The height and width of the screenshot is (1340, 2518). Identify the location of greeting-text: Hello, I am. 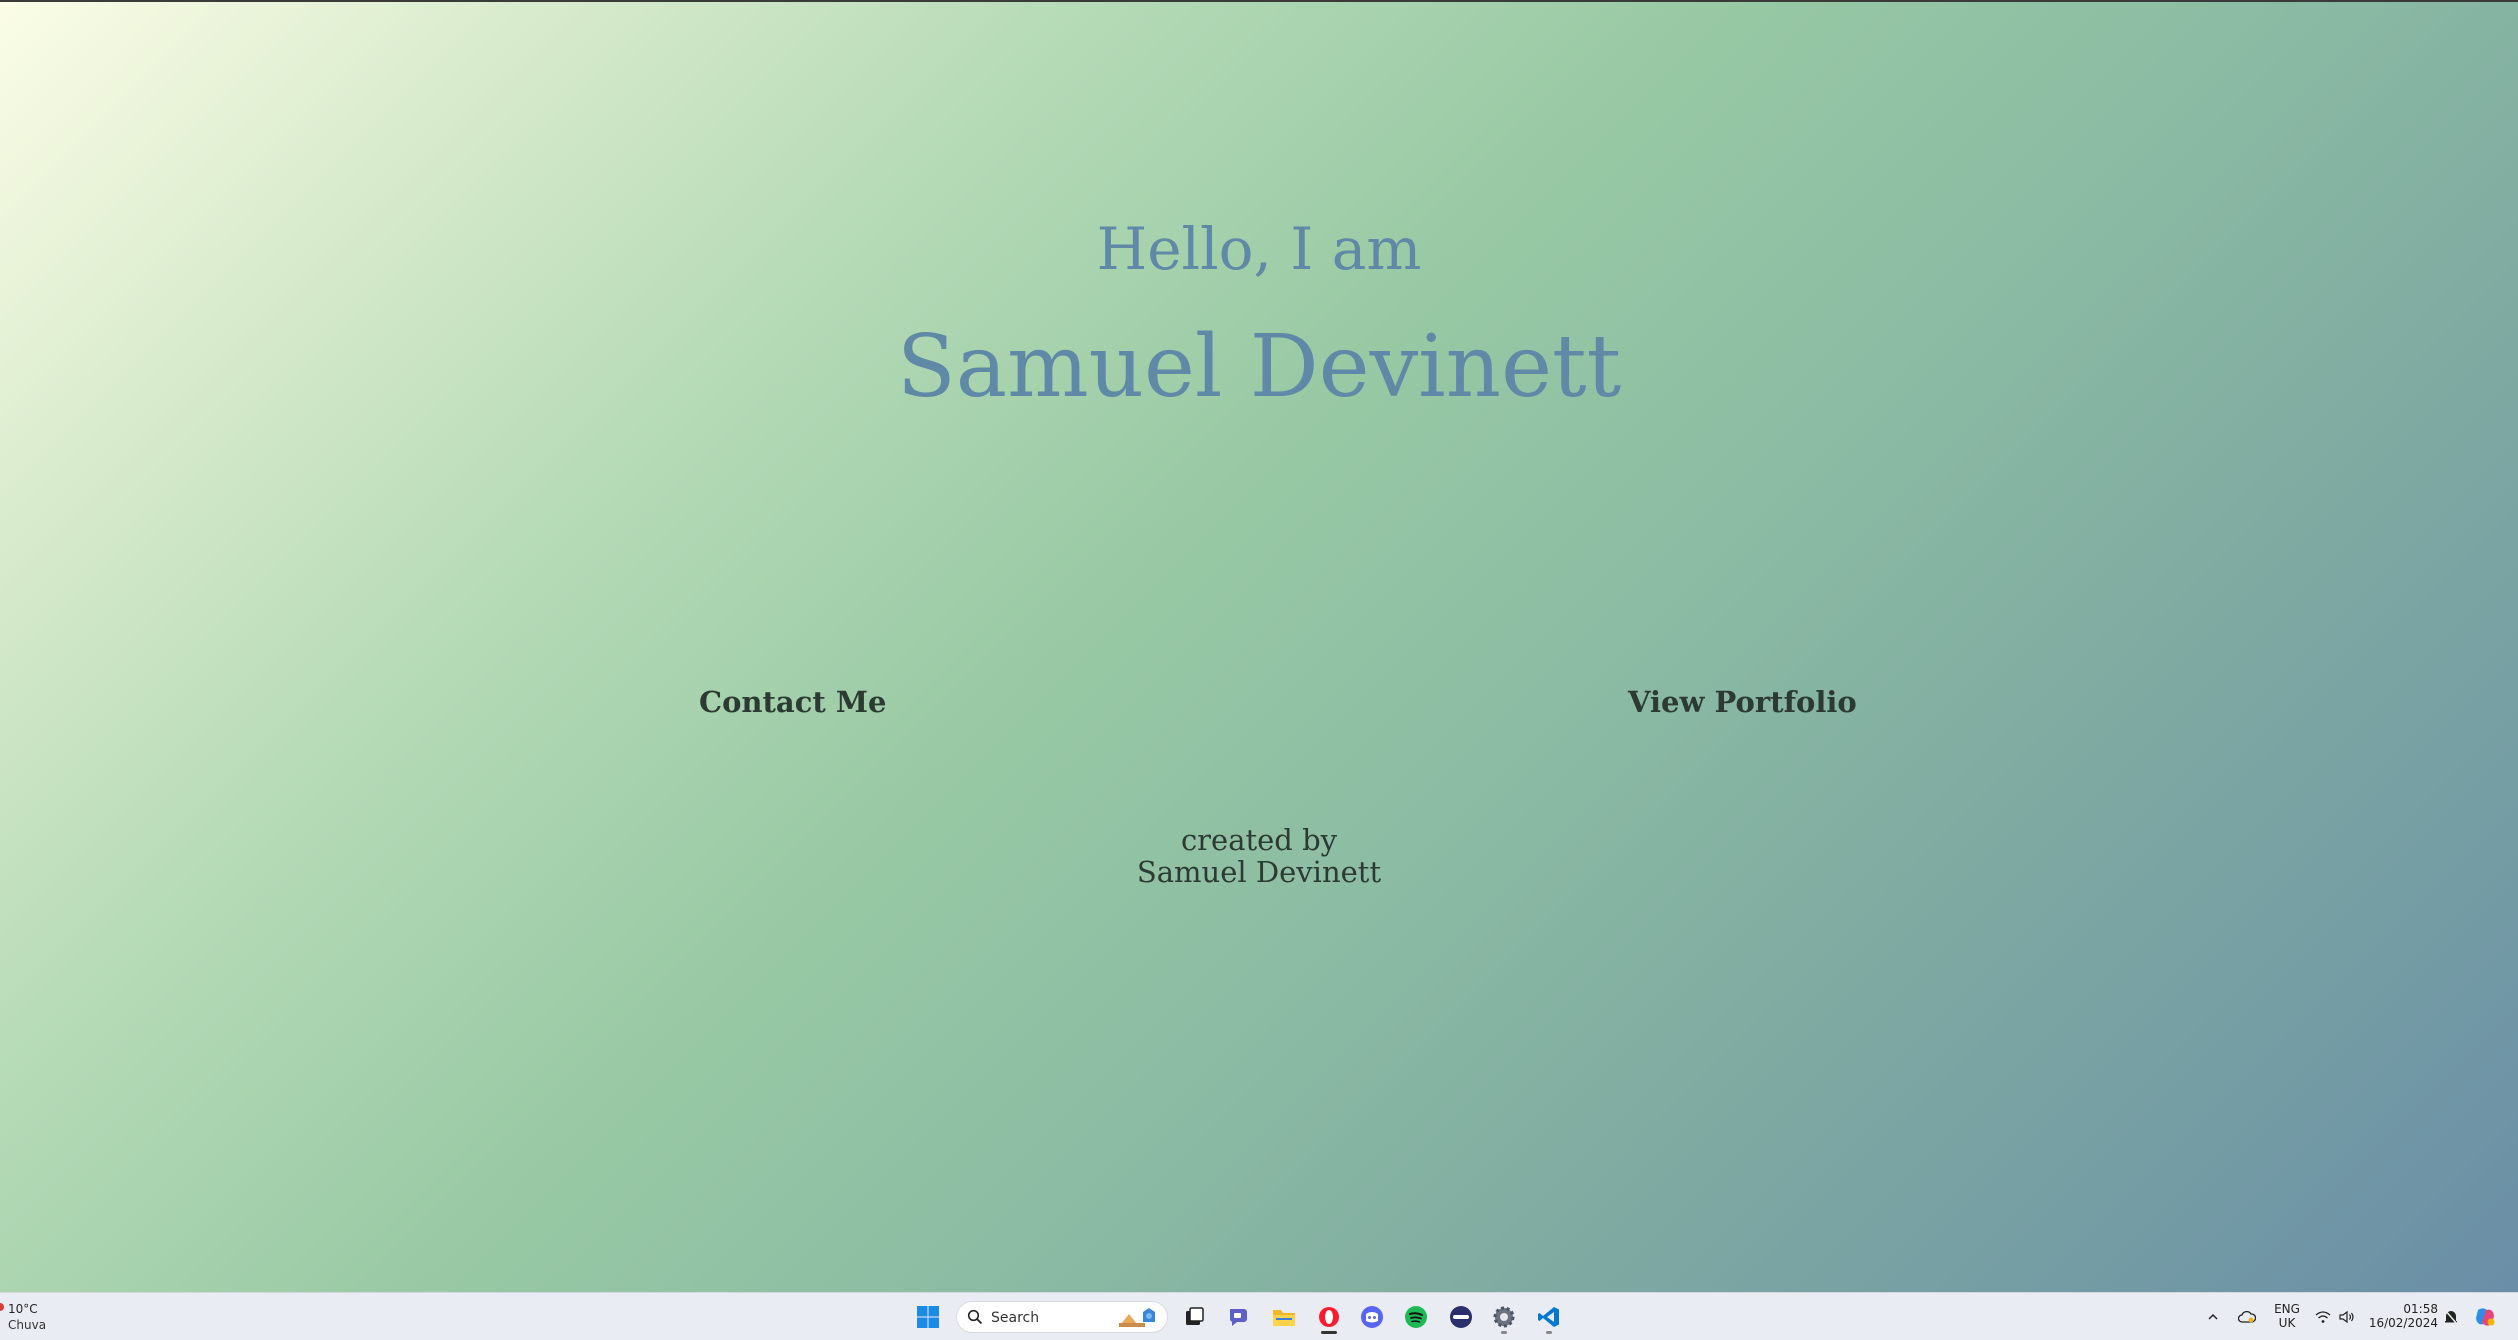
(1259, 249).